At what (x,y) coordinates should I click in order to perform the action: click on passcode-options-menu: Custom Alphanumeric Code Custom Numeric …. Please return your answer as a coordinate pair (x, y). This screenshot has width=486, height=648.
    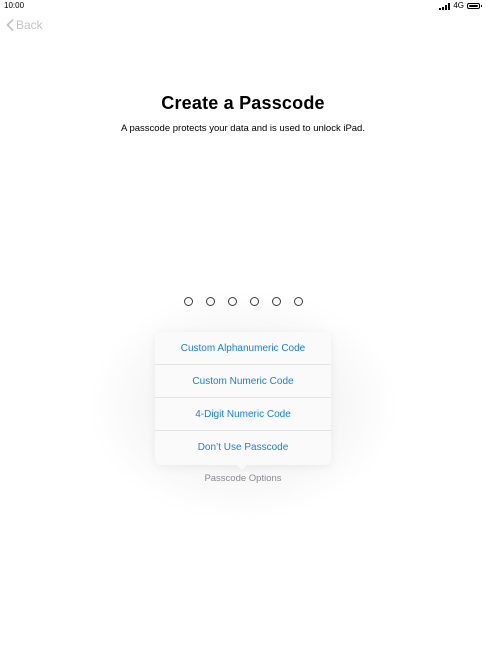
    Looking at the image, I should click on (243, 398).